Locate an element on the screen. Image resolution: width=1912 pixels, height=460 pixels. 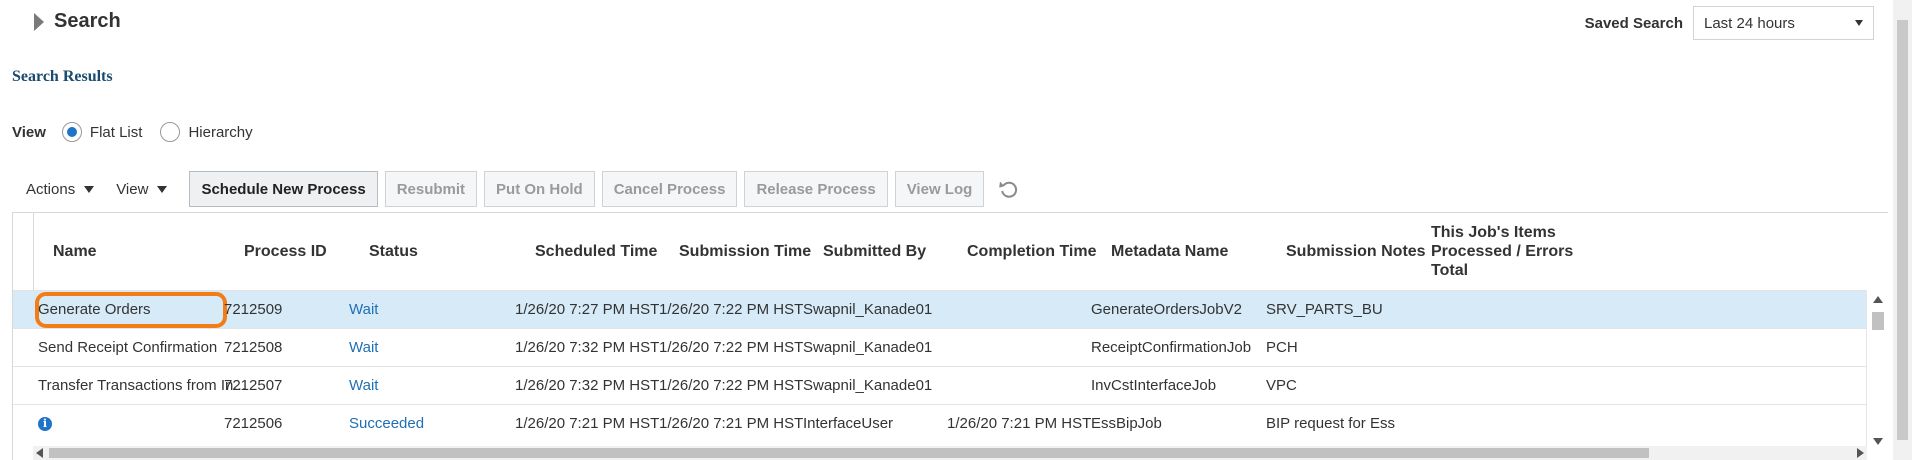
table-vertical-scrollbar is located at coordinates (1877, 368).